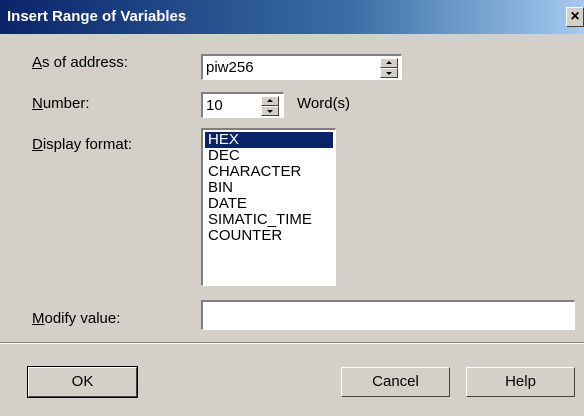 The height and width of the screenshot is (416, 584). Describe the element at coordinates (82, 144) in the screenshot. I see `display-format-label: Display format:` at that location.